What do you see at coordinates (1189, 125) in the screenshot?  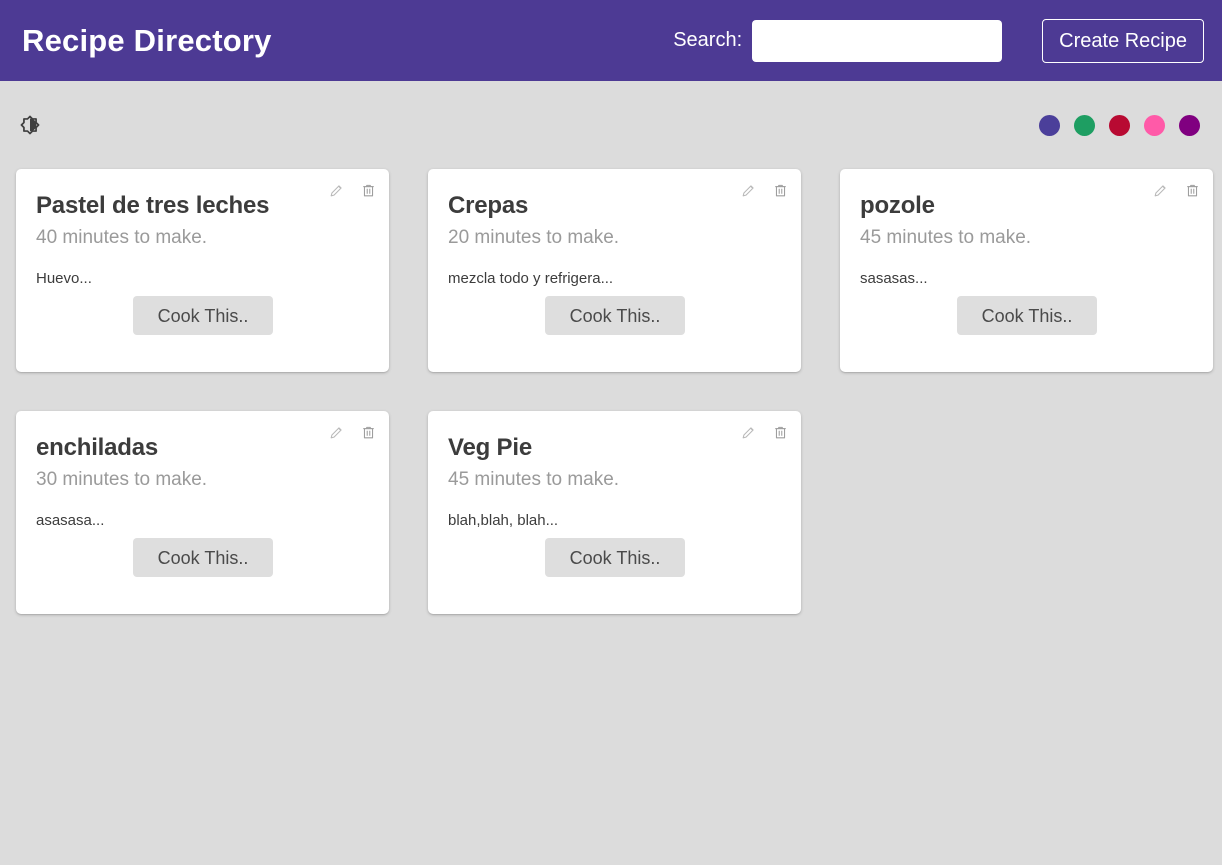 I see `swatch-magenta` at bounding box center [1189, 125].